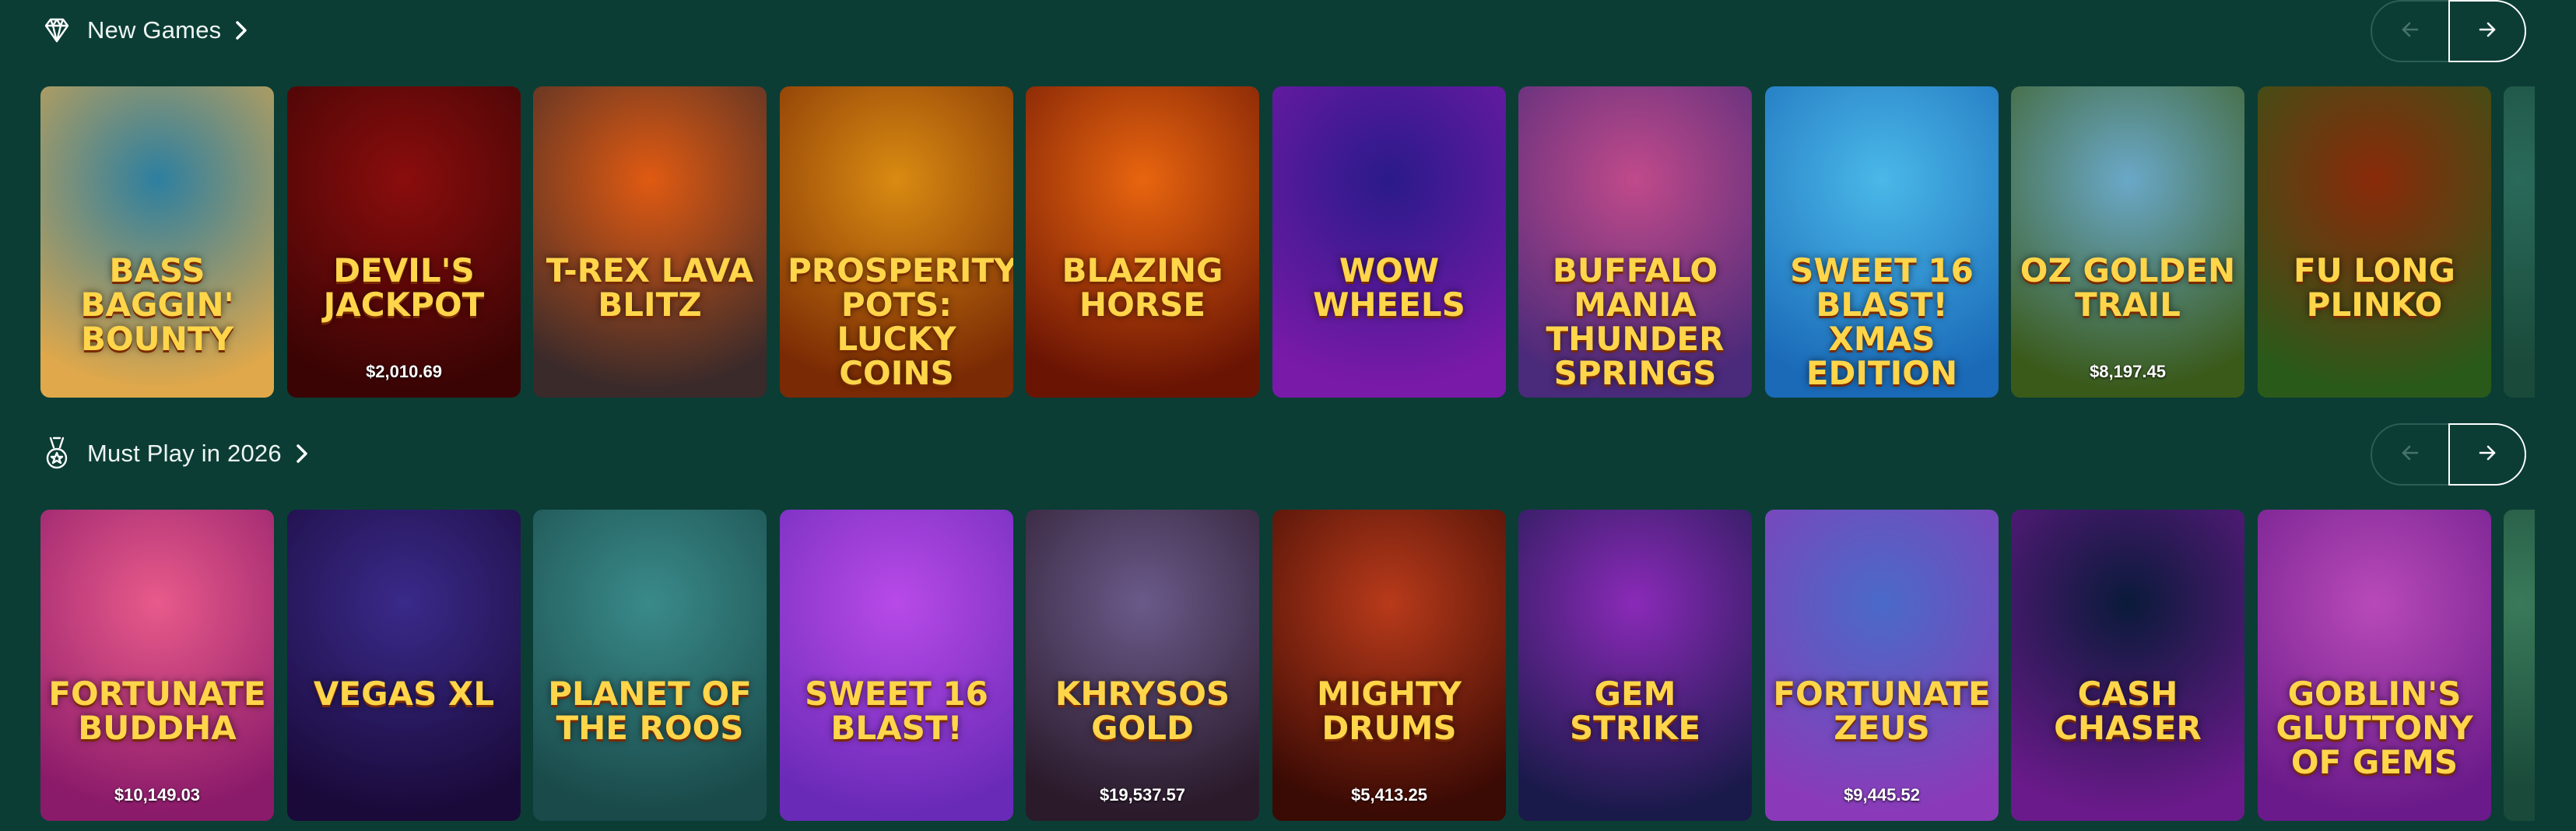 Image resolution: width=2576 pixels, height=831 pixels. I want to click on section-header: New Games, so click(146, 30).